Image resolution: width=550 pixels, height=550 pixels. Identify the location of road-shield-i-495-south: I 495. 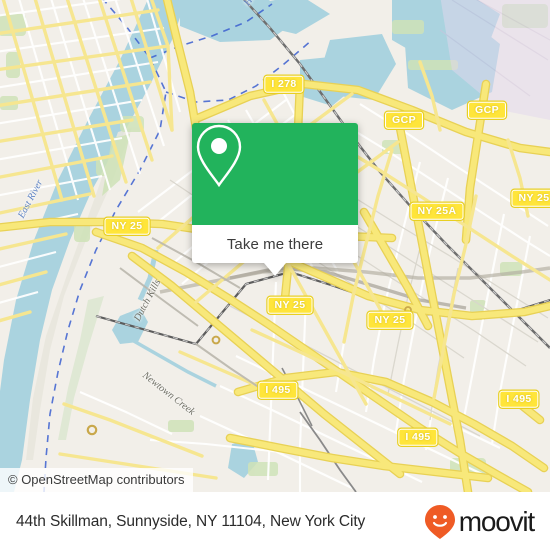
(418, 437).